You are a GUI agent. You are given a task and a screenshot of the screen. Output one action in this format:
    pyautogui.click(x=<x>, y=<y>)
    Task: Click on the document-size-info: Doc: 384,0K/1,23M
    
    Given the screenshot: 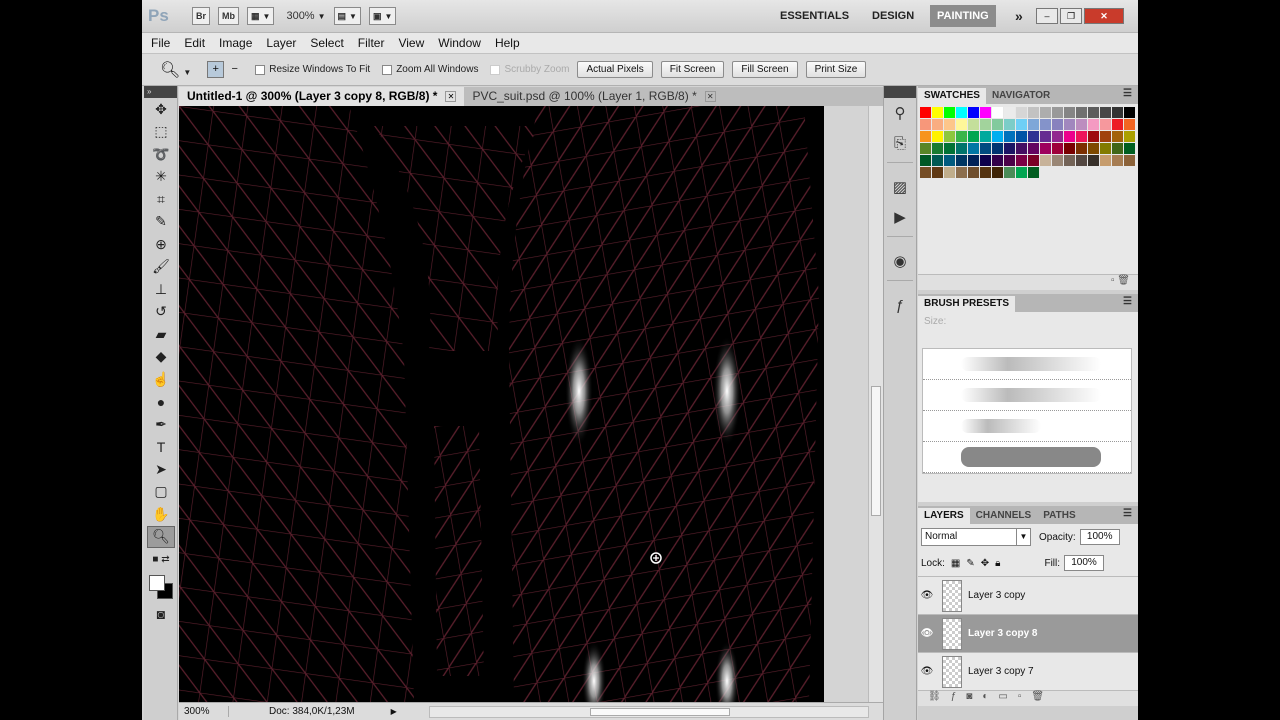 What is the action you would take?
    pyautogui.click(x=312, y=711)
    